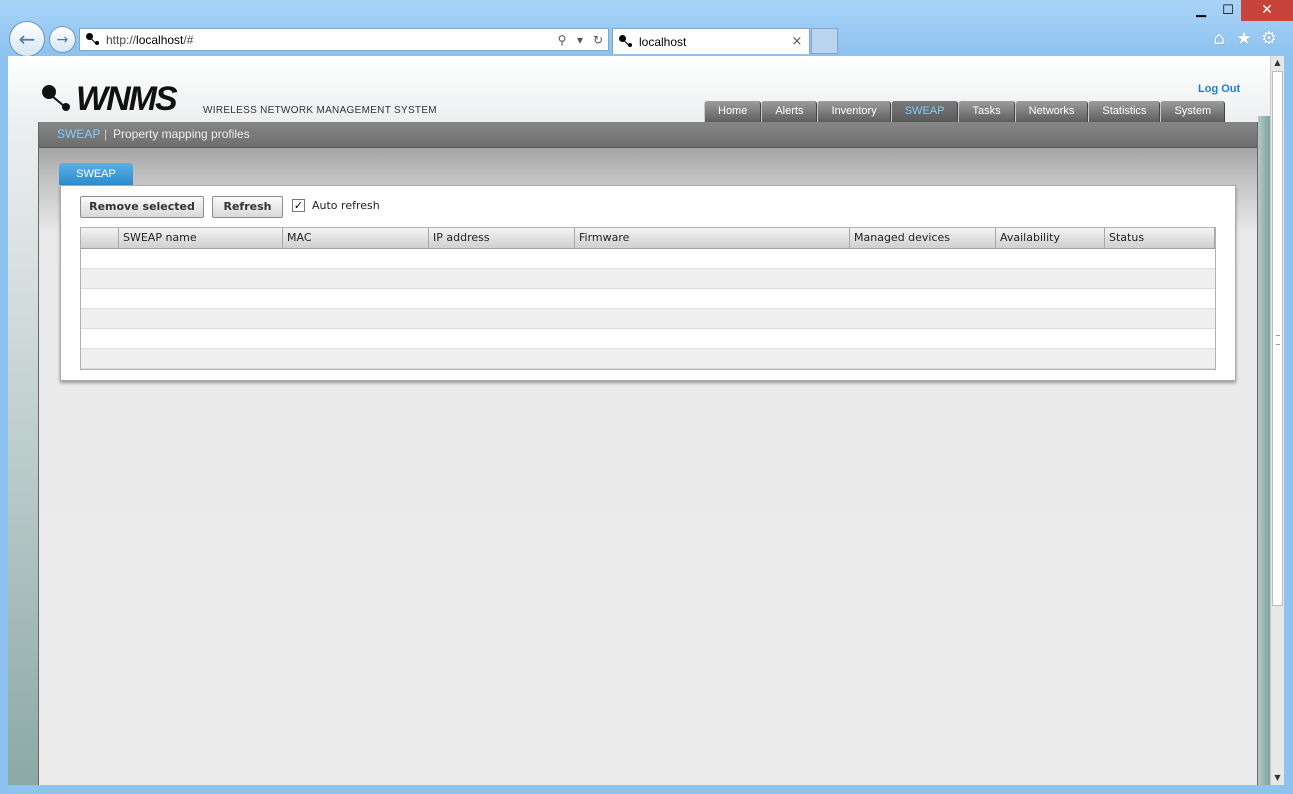 The width and height of the screenshot is (1293, 794). Describe the element at coordinates (712, 238) in the screenshot. I see `column-header-firmware: Firmware` at that location.